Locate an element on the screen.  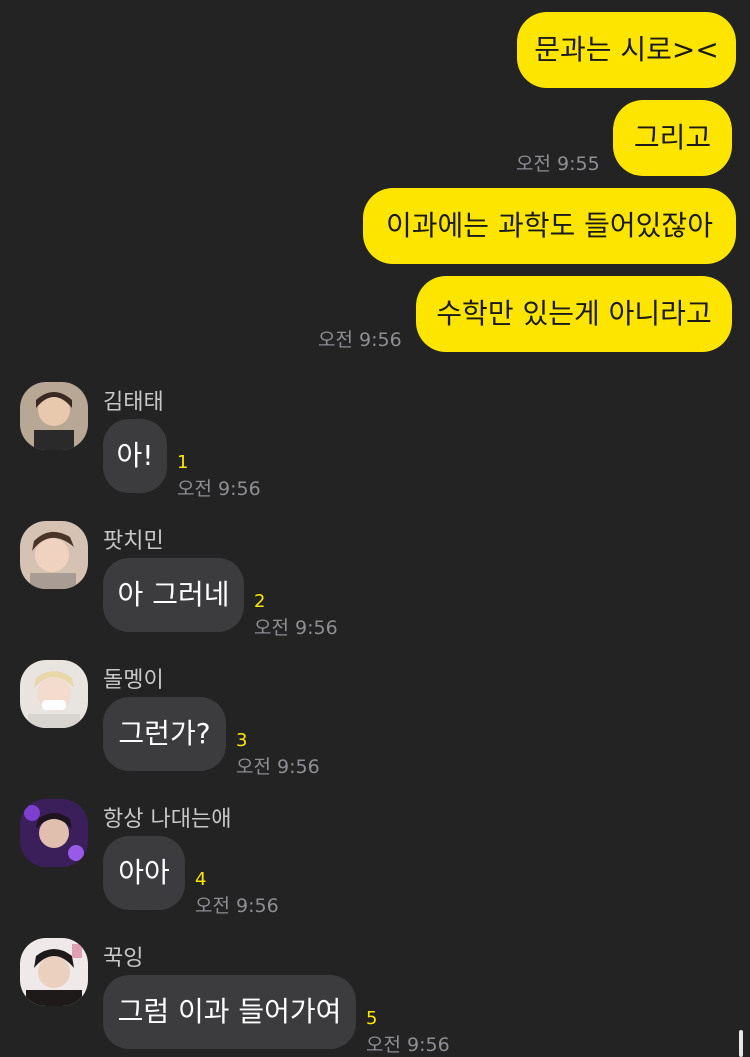
message-text: 그리고 is located at coordinates (672, 137).